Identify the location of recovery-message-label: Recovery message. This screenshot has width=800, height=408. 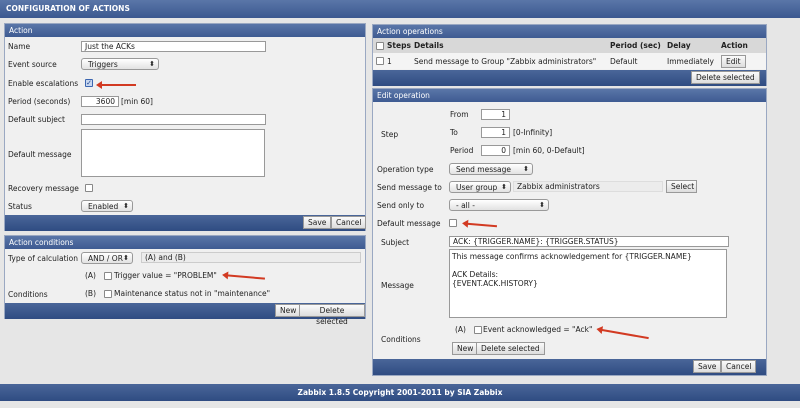
(43, 188).